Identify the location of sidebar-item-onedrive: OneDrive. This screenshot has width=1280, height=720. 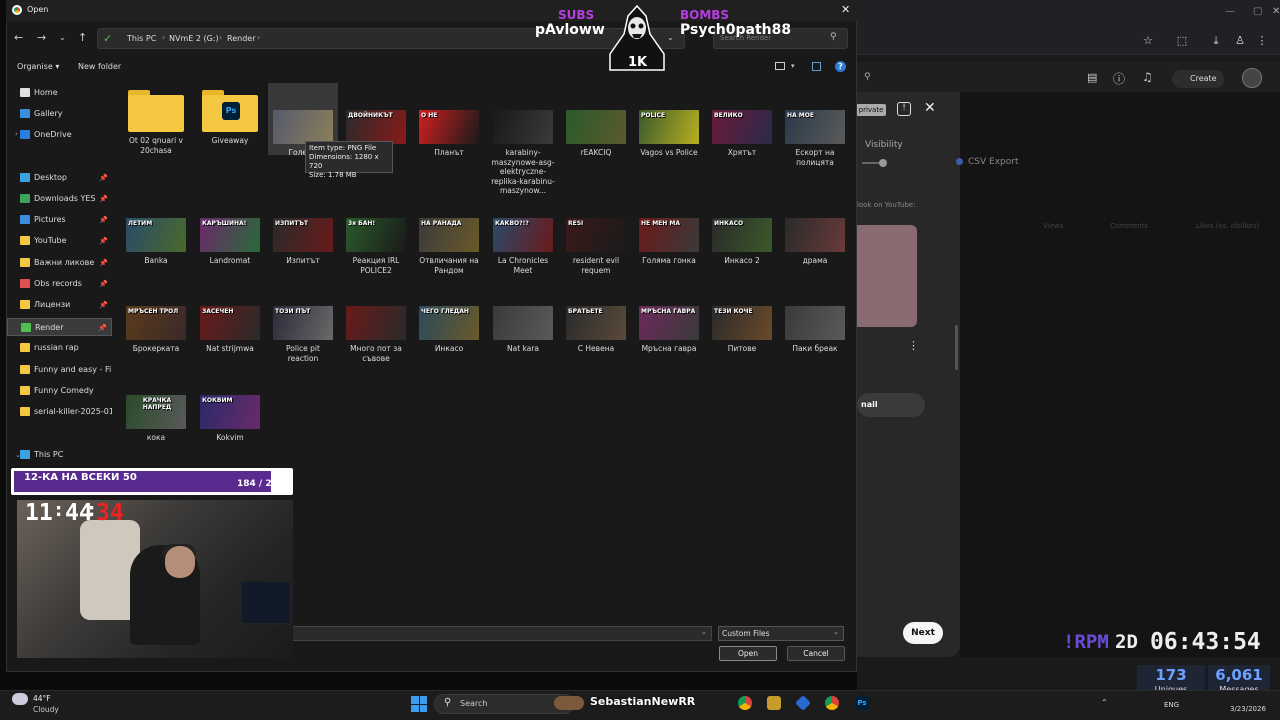
(66, 135).